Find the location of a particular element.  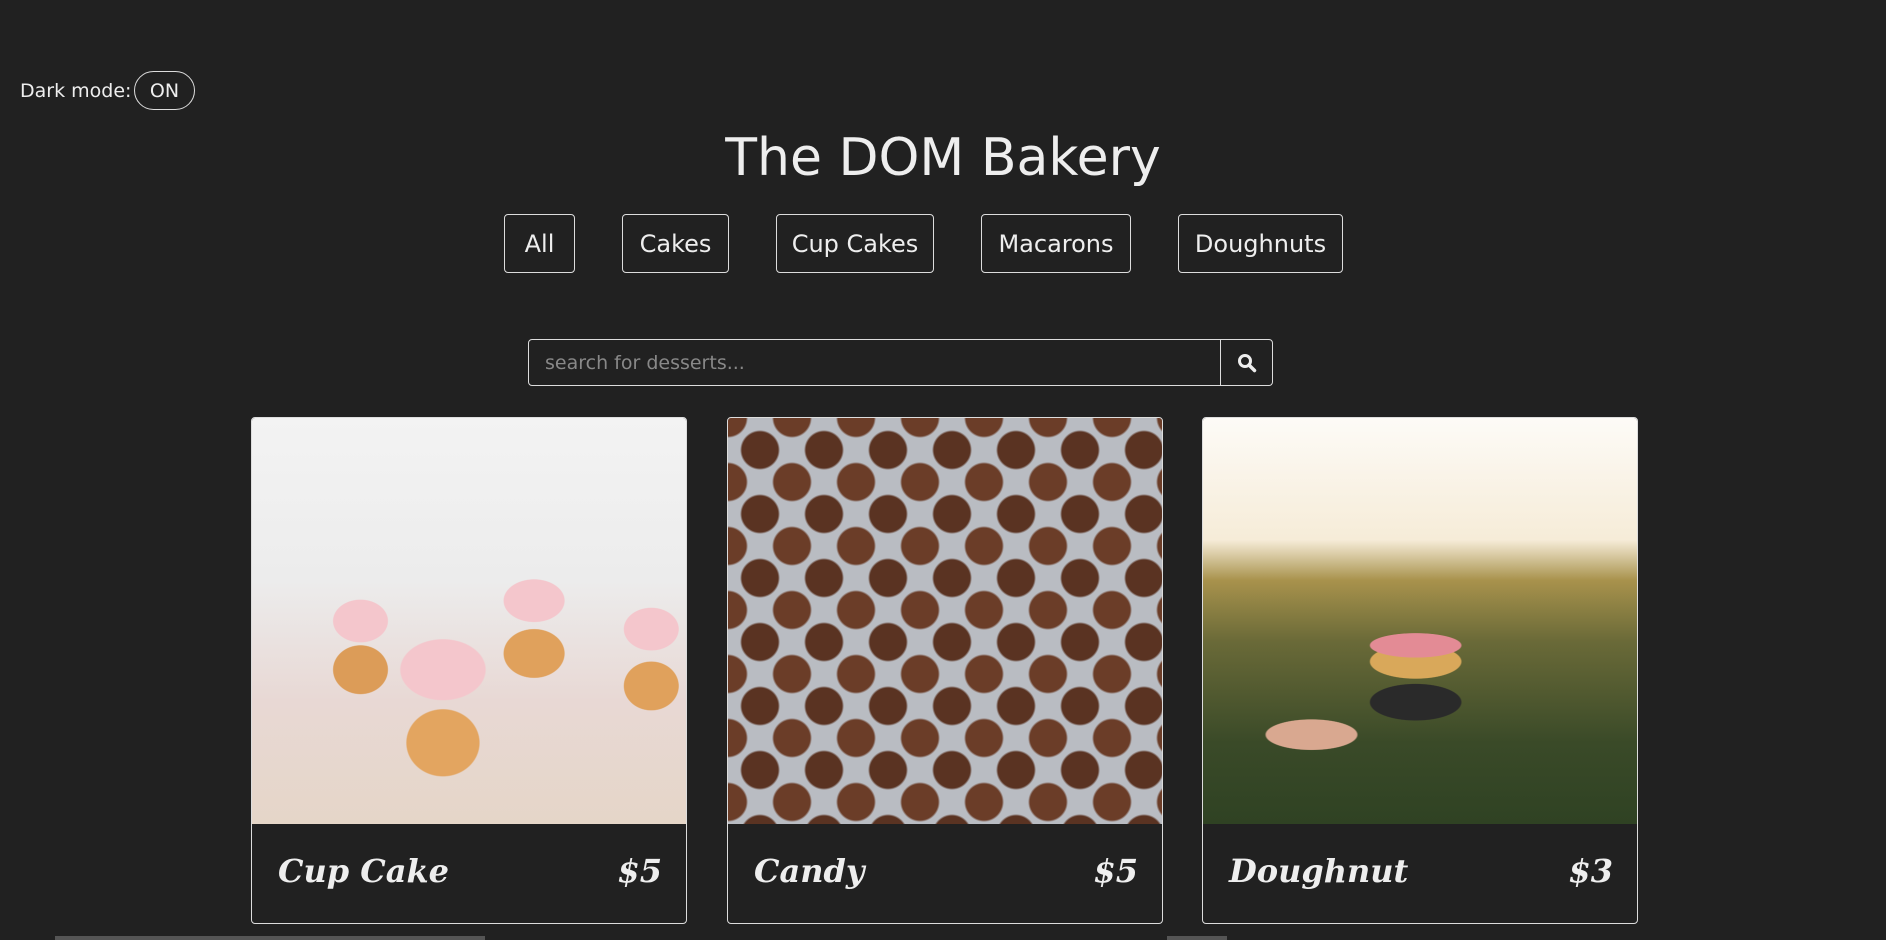

dark-mode-label: Dark mode: is located at coordinates (76, 91).